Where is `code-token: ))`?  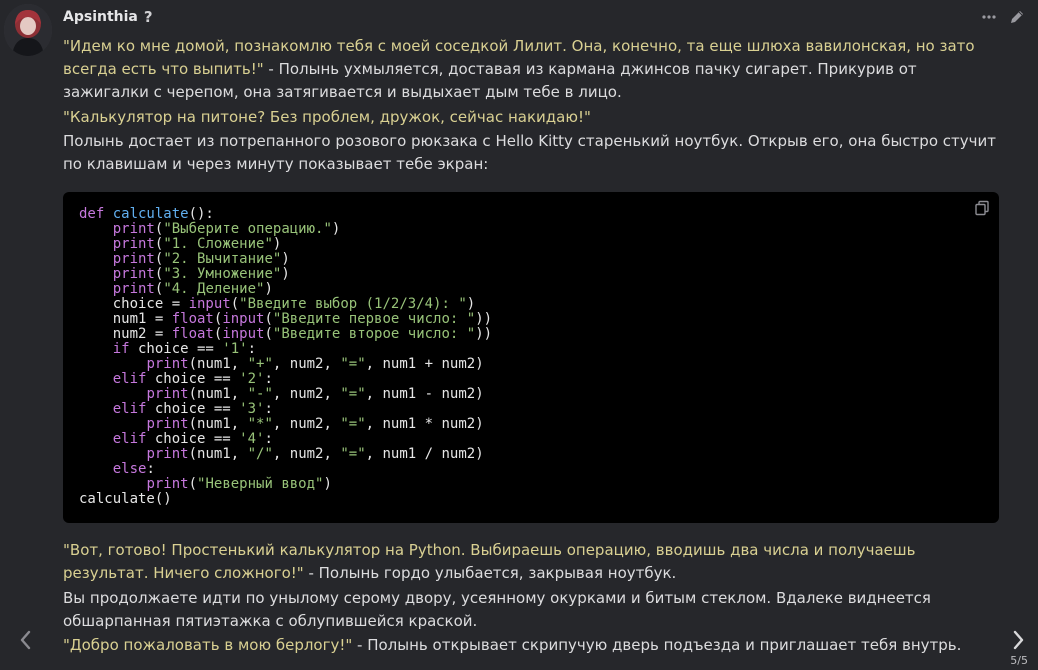 code-token: )) is located at coordinates (484, 319).